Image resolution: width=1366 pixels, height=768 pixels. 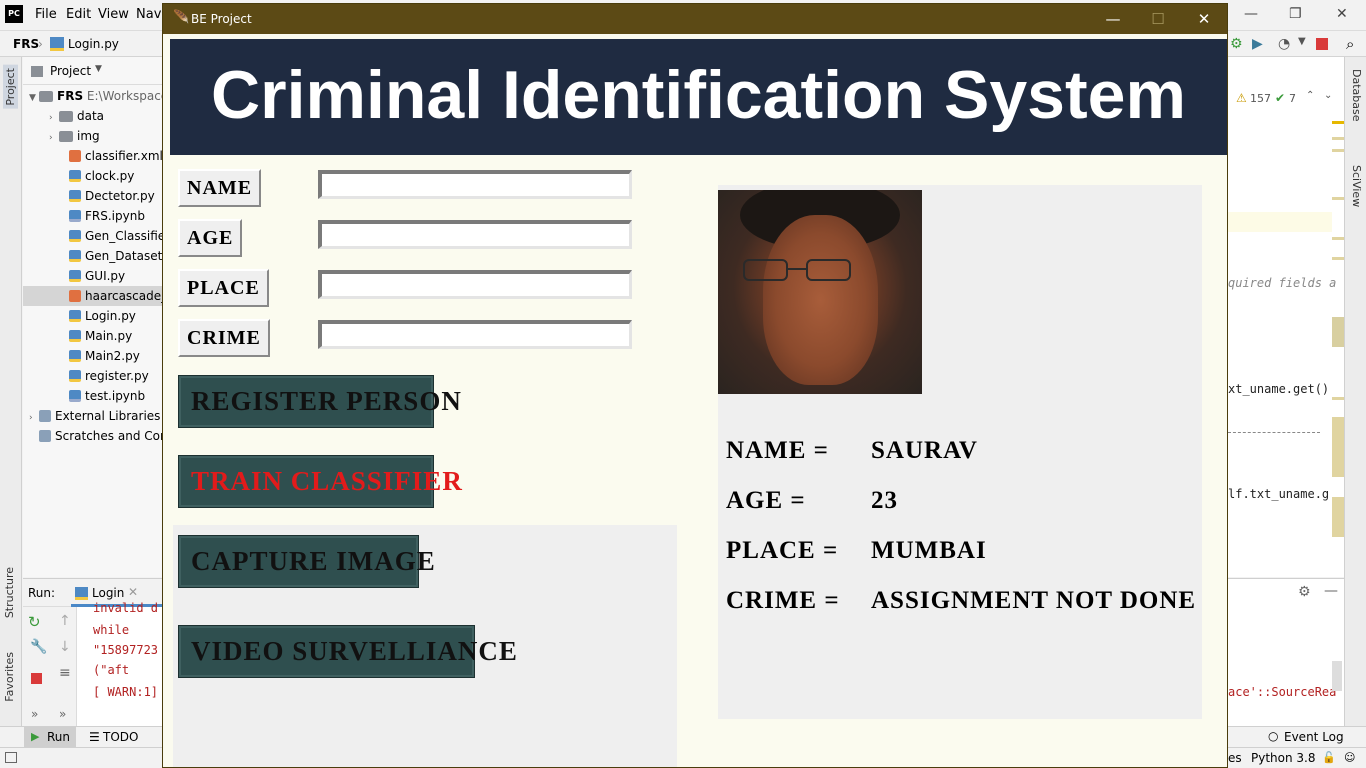 What do you see at coordinates (102, 256) in the screenshot?
I see `tree-item: Gen_Dataset.py` at bounding box center [102, 256].